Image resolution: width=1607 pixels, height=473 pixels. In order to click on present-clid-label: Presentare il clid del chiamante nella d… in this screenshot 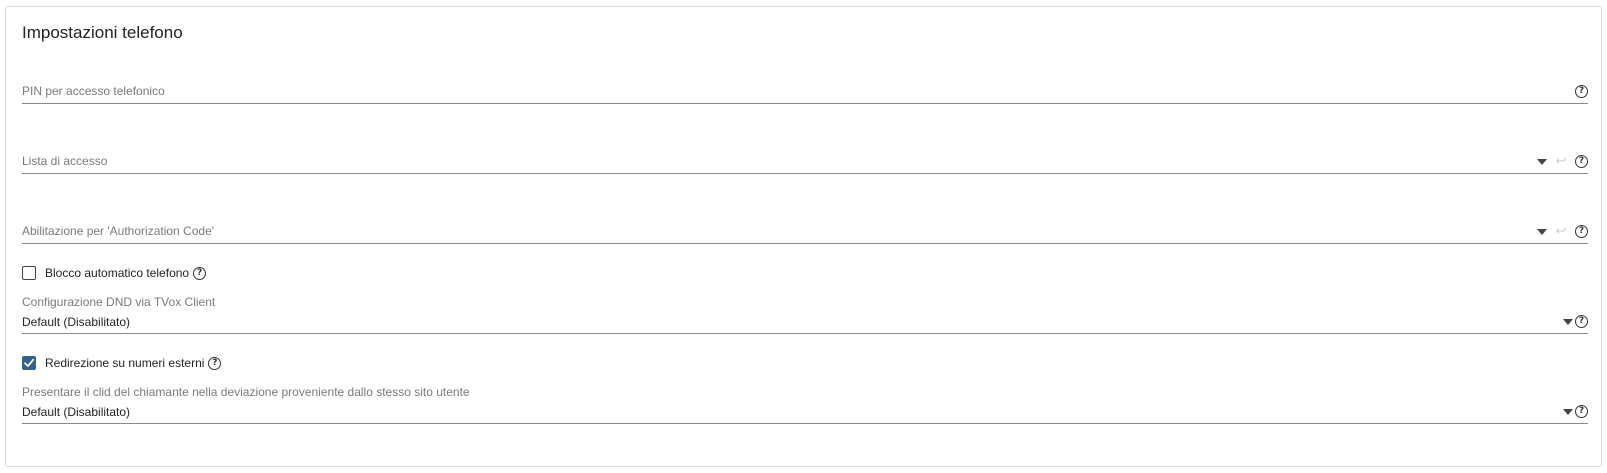, I will do `click(246, 392)`.